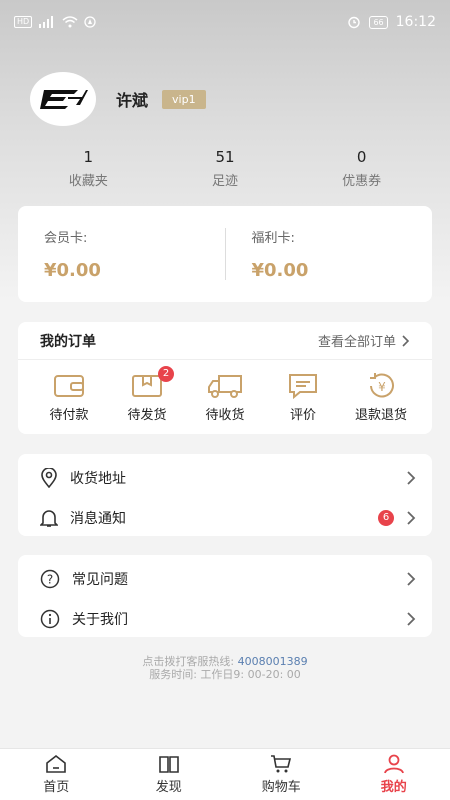 The width and height of the screenshot is (450, 800). I want to click on stat-footprints: 51 足迹, so click(225, 168).